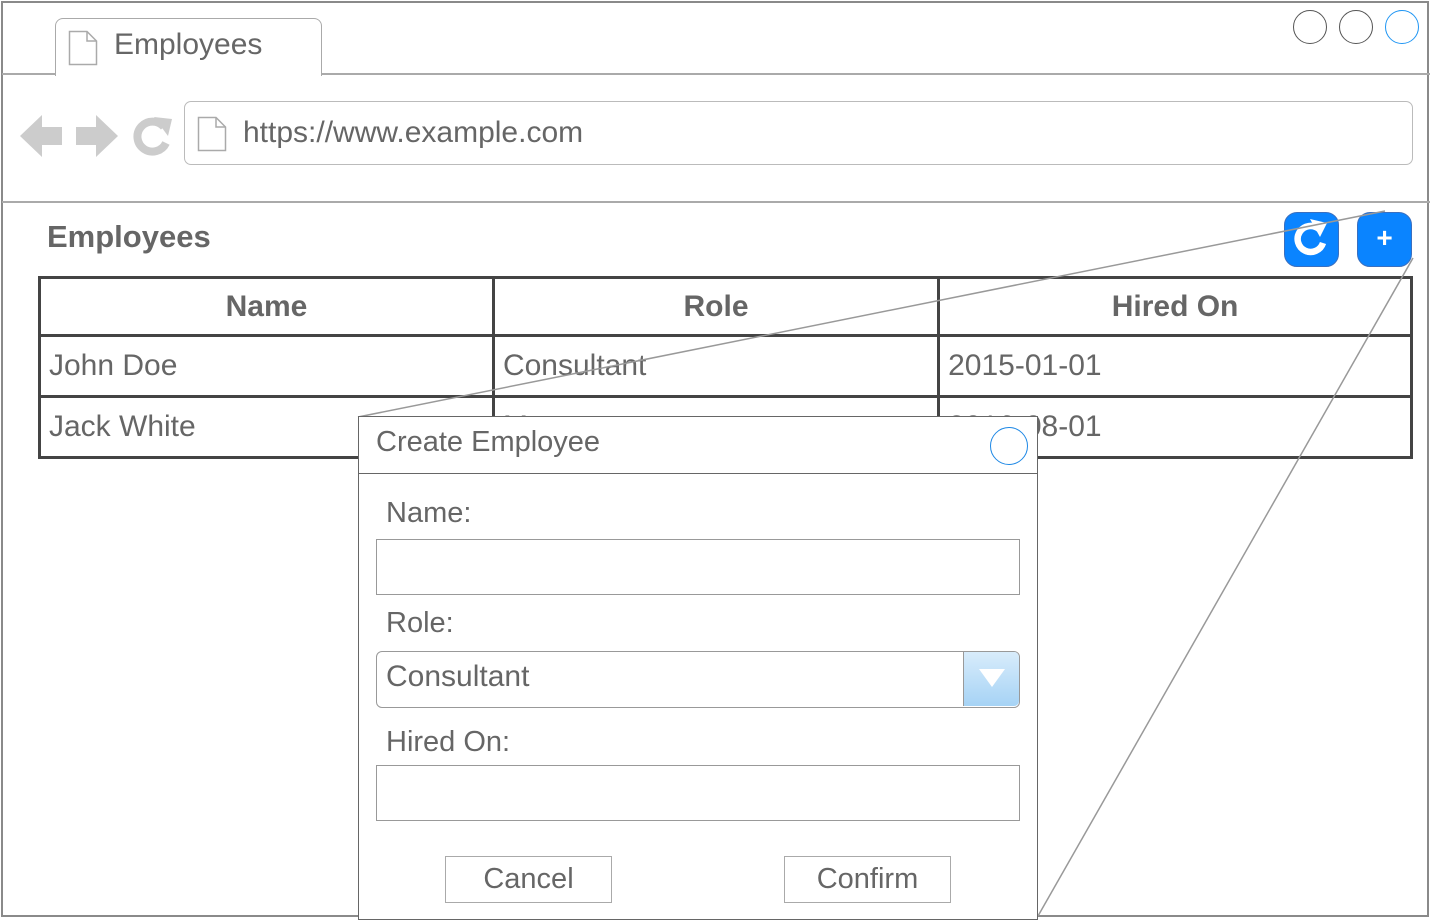 The image size is (1432, 920). Describe the element at coordinates (698, 679) in the screenshot. I see `role-select: Consultant` at that location.